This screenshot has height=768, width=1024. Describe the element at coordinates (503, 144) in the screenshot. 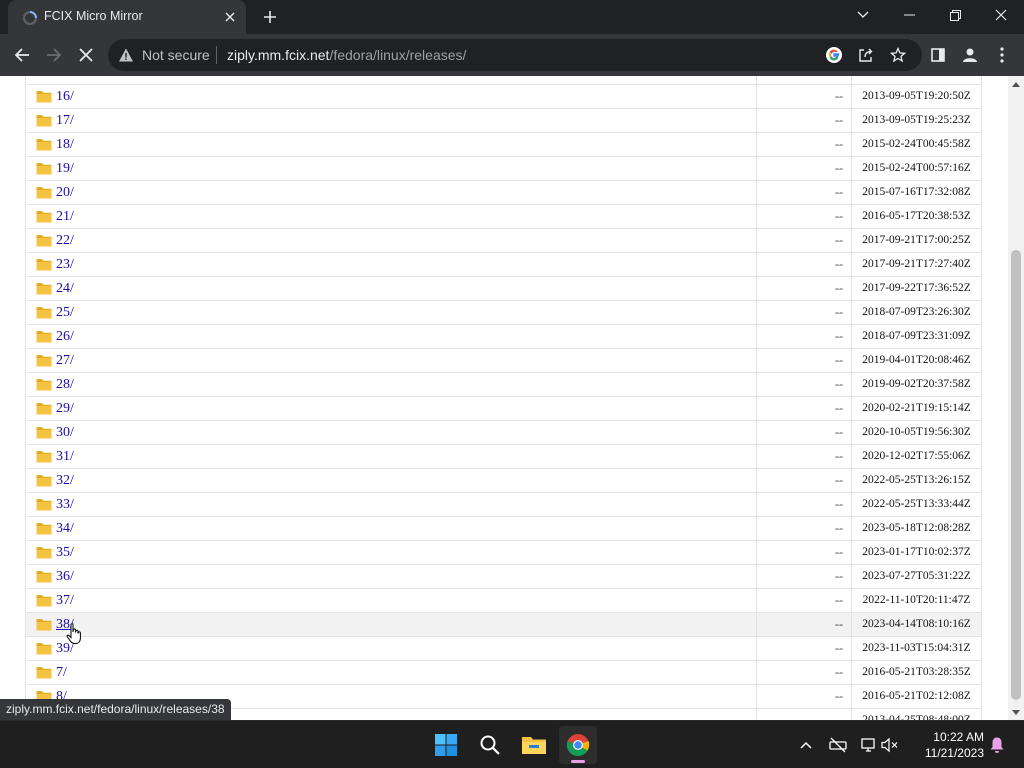

I see `table-row: 18/ -- 2015-02-24T00:45:58Z` at that location.